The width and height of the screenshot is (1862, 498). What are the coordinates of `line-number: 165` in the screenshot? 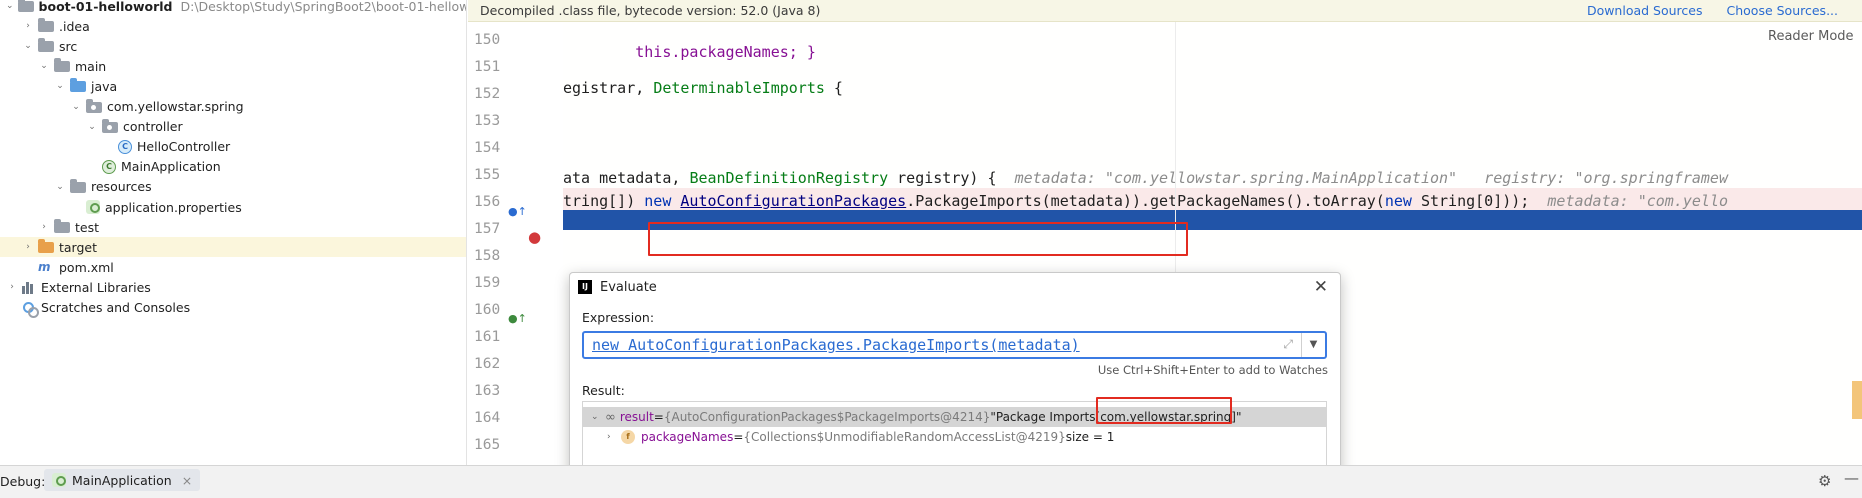 It's located at (487, 445).